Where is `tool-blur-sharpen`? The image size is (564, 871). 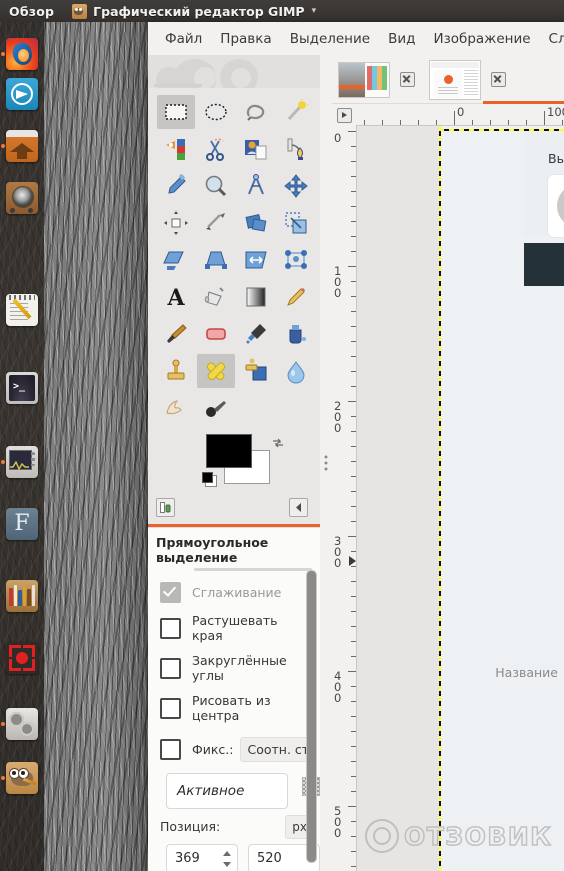 tool-blur-sharpen is located at coordinates (296, 371).